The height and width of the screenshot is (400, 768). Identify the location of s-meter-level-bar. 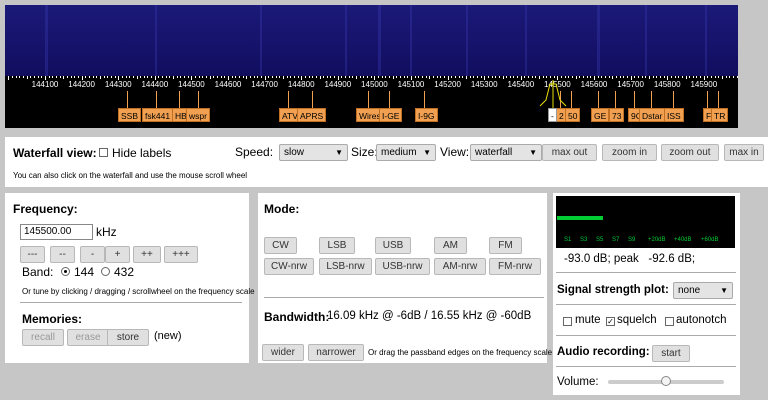
(580, 218).